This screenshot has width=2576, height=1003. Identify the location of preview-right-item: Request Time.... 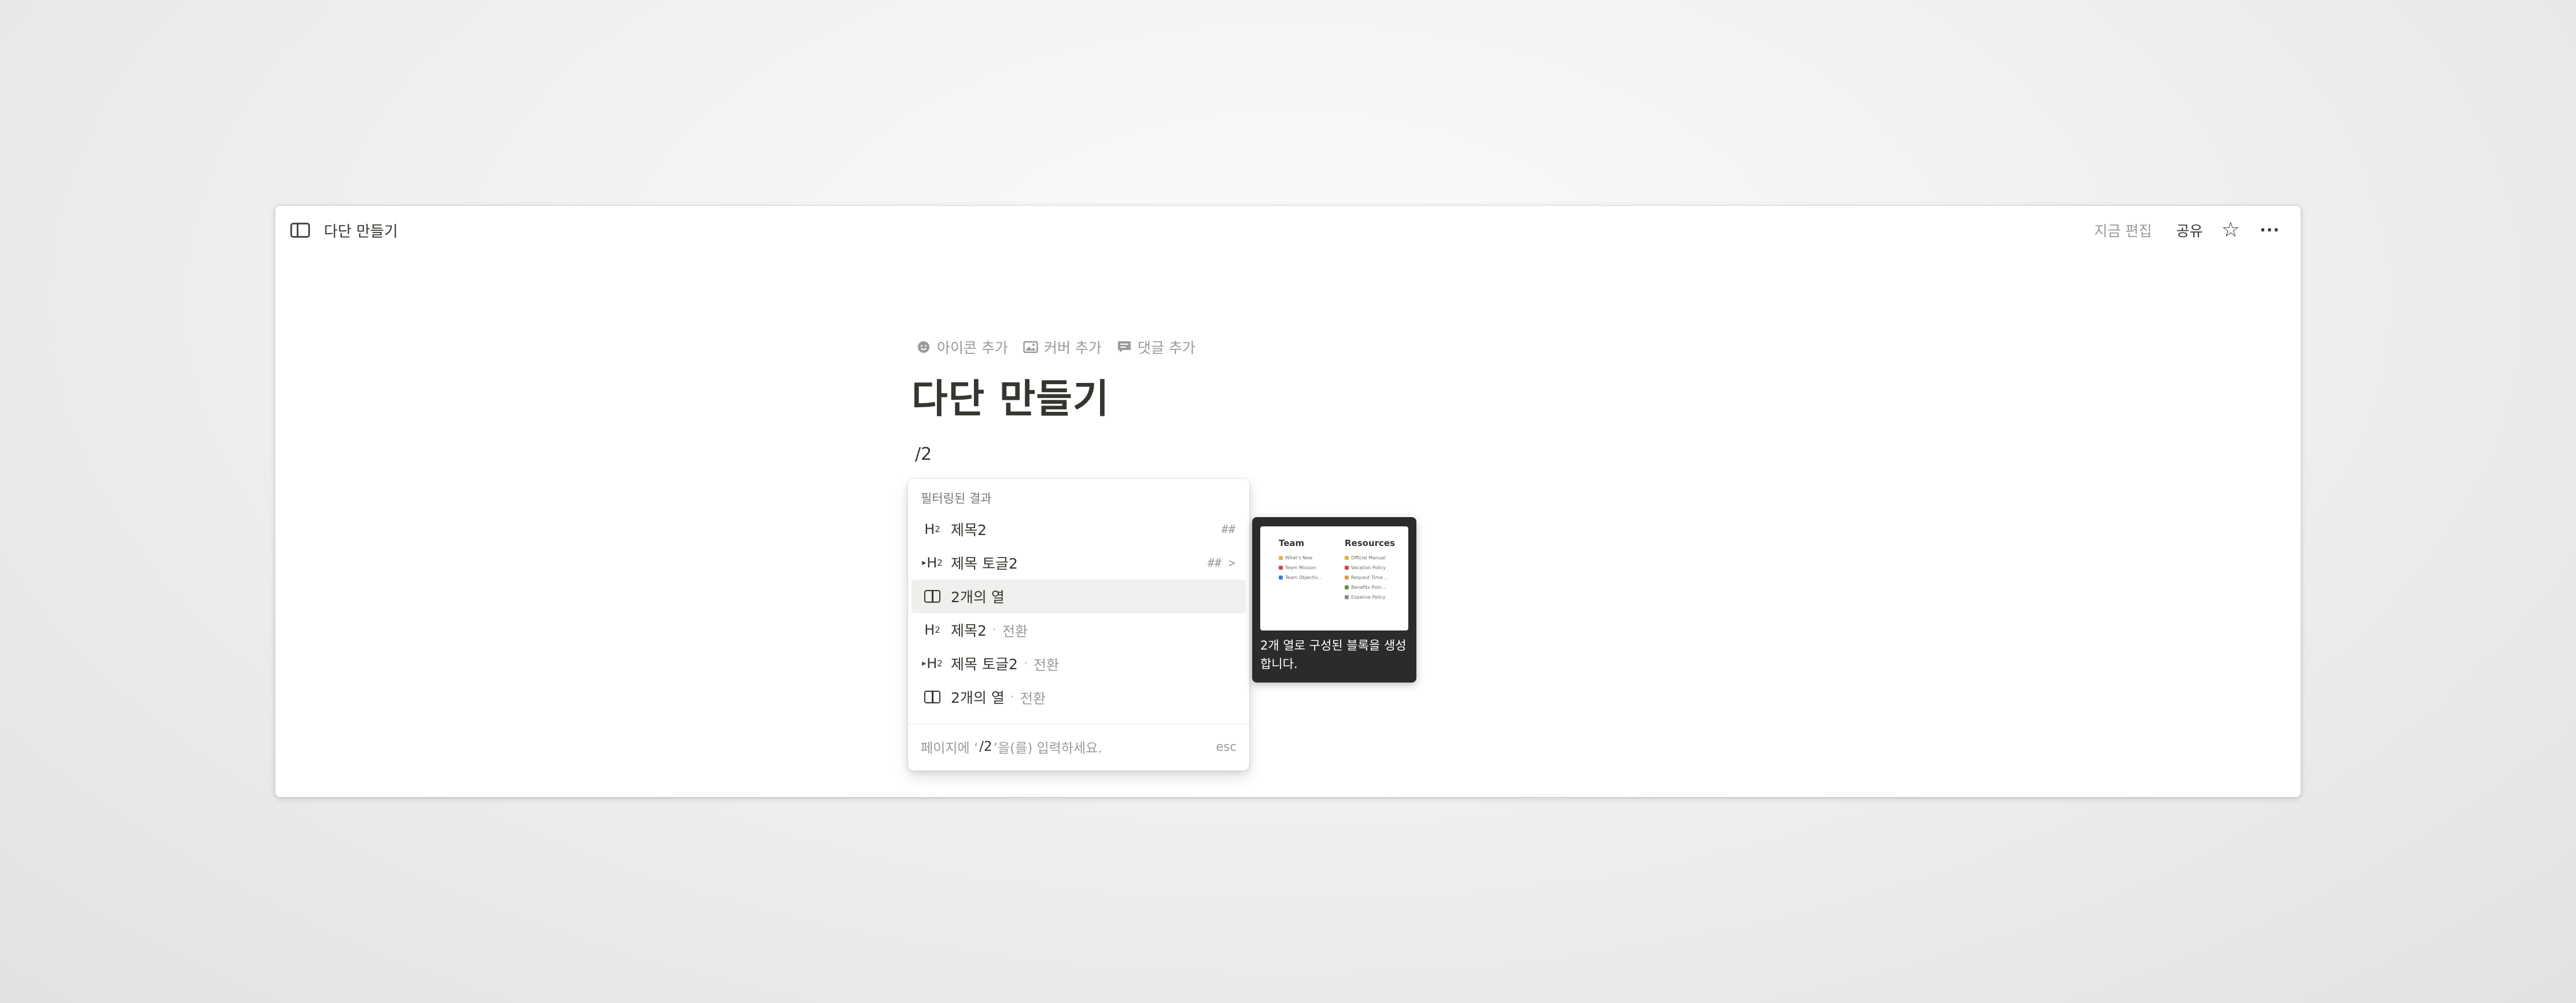
(1370, 577).